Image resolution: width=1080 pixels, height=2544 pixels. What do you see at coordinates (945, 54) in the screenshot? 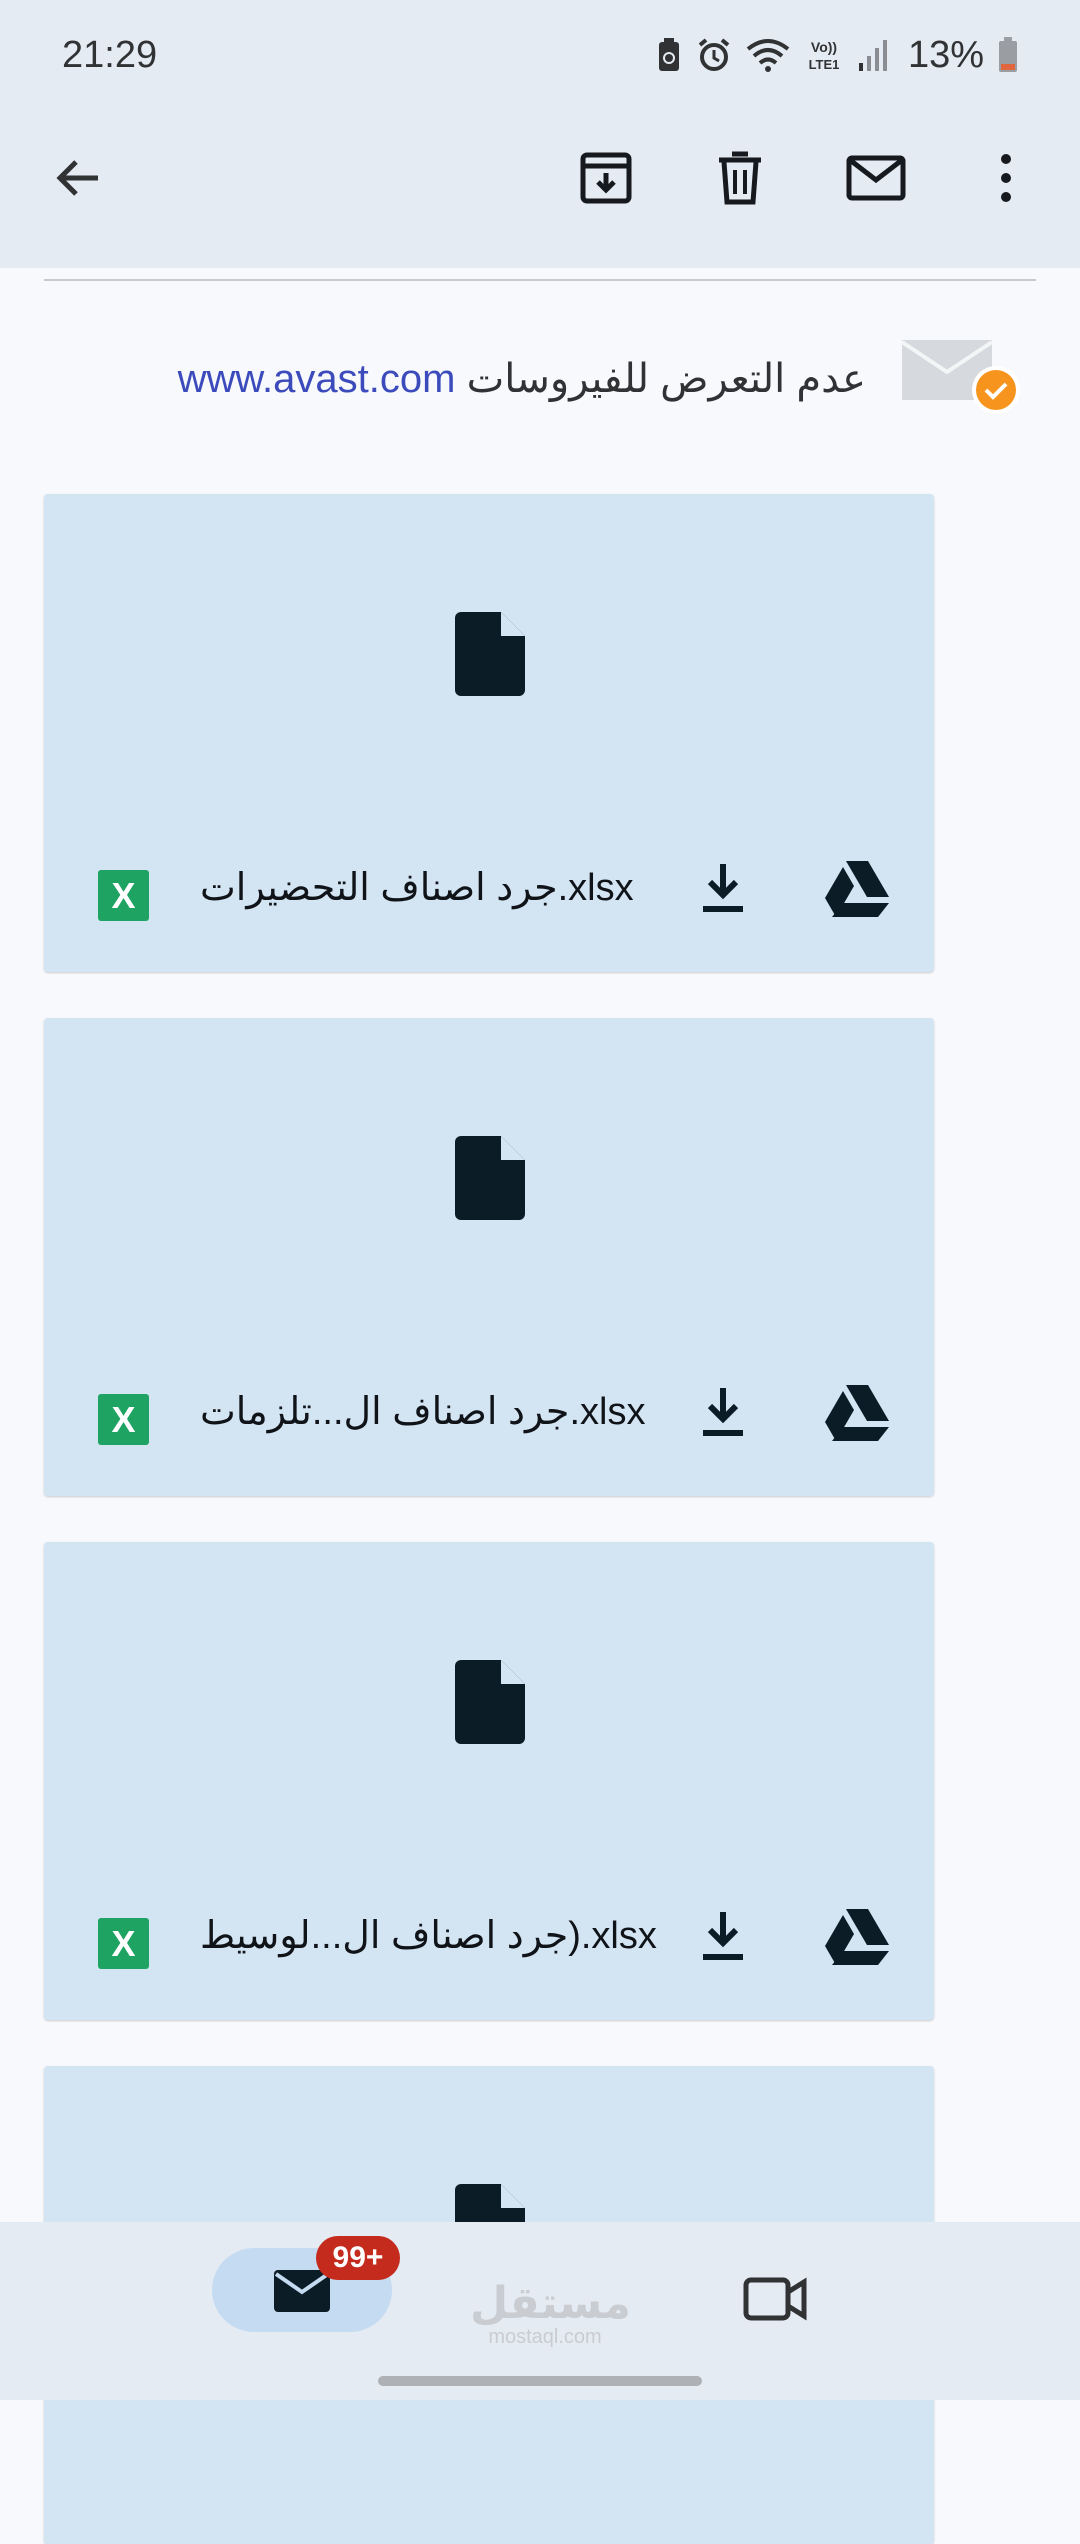
I see `battery-percent: 13%` at bounding box center [945, 54].